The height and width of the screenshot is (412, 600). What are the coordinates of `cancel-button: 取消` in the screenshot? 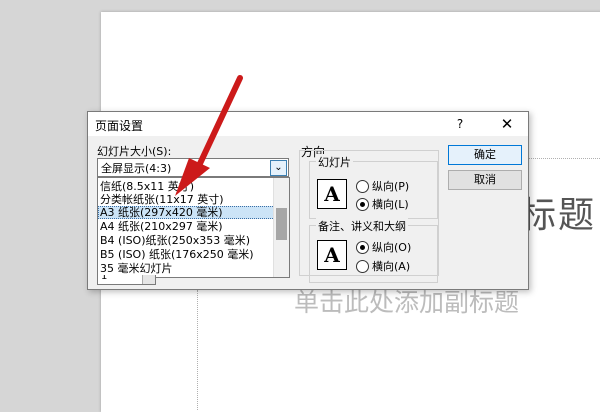 It's located at (485, 180).